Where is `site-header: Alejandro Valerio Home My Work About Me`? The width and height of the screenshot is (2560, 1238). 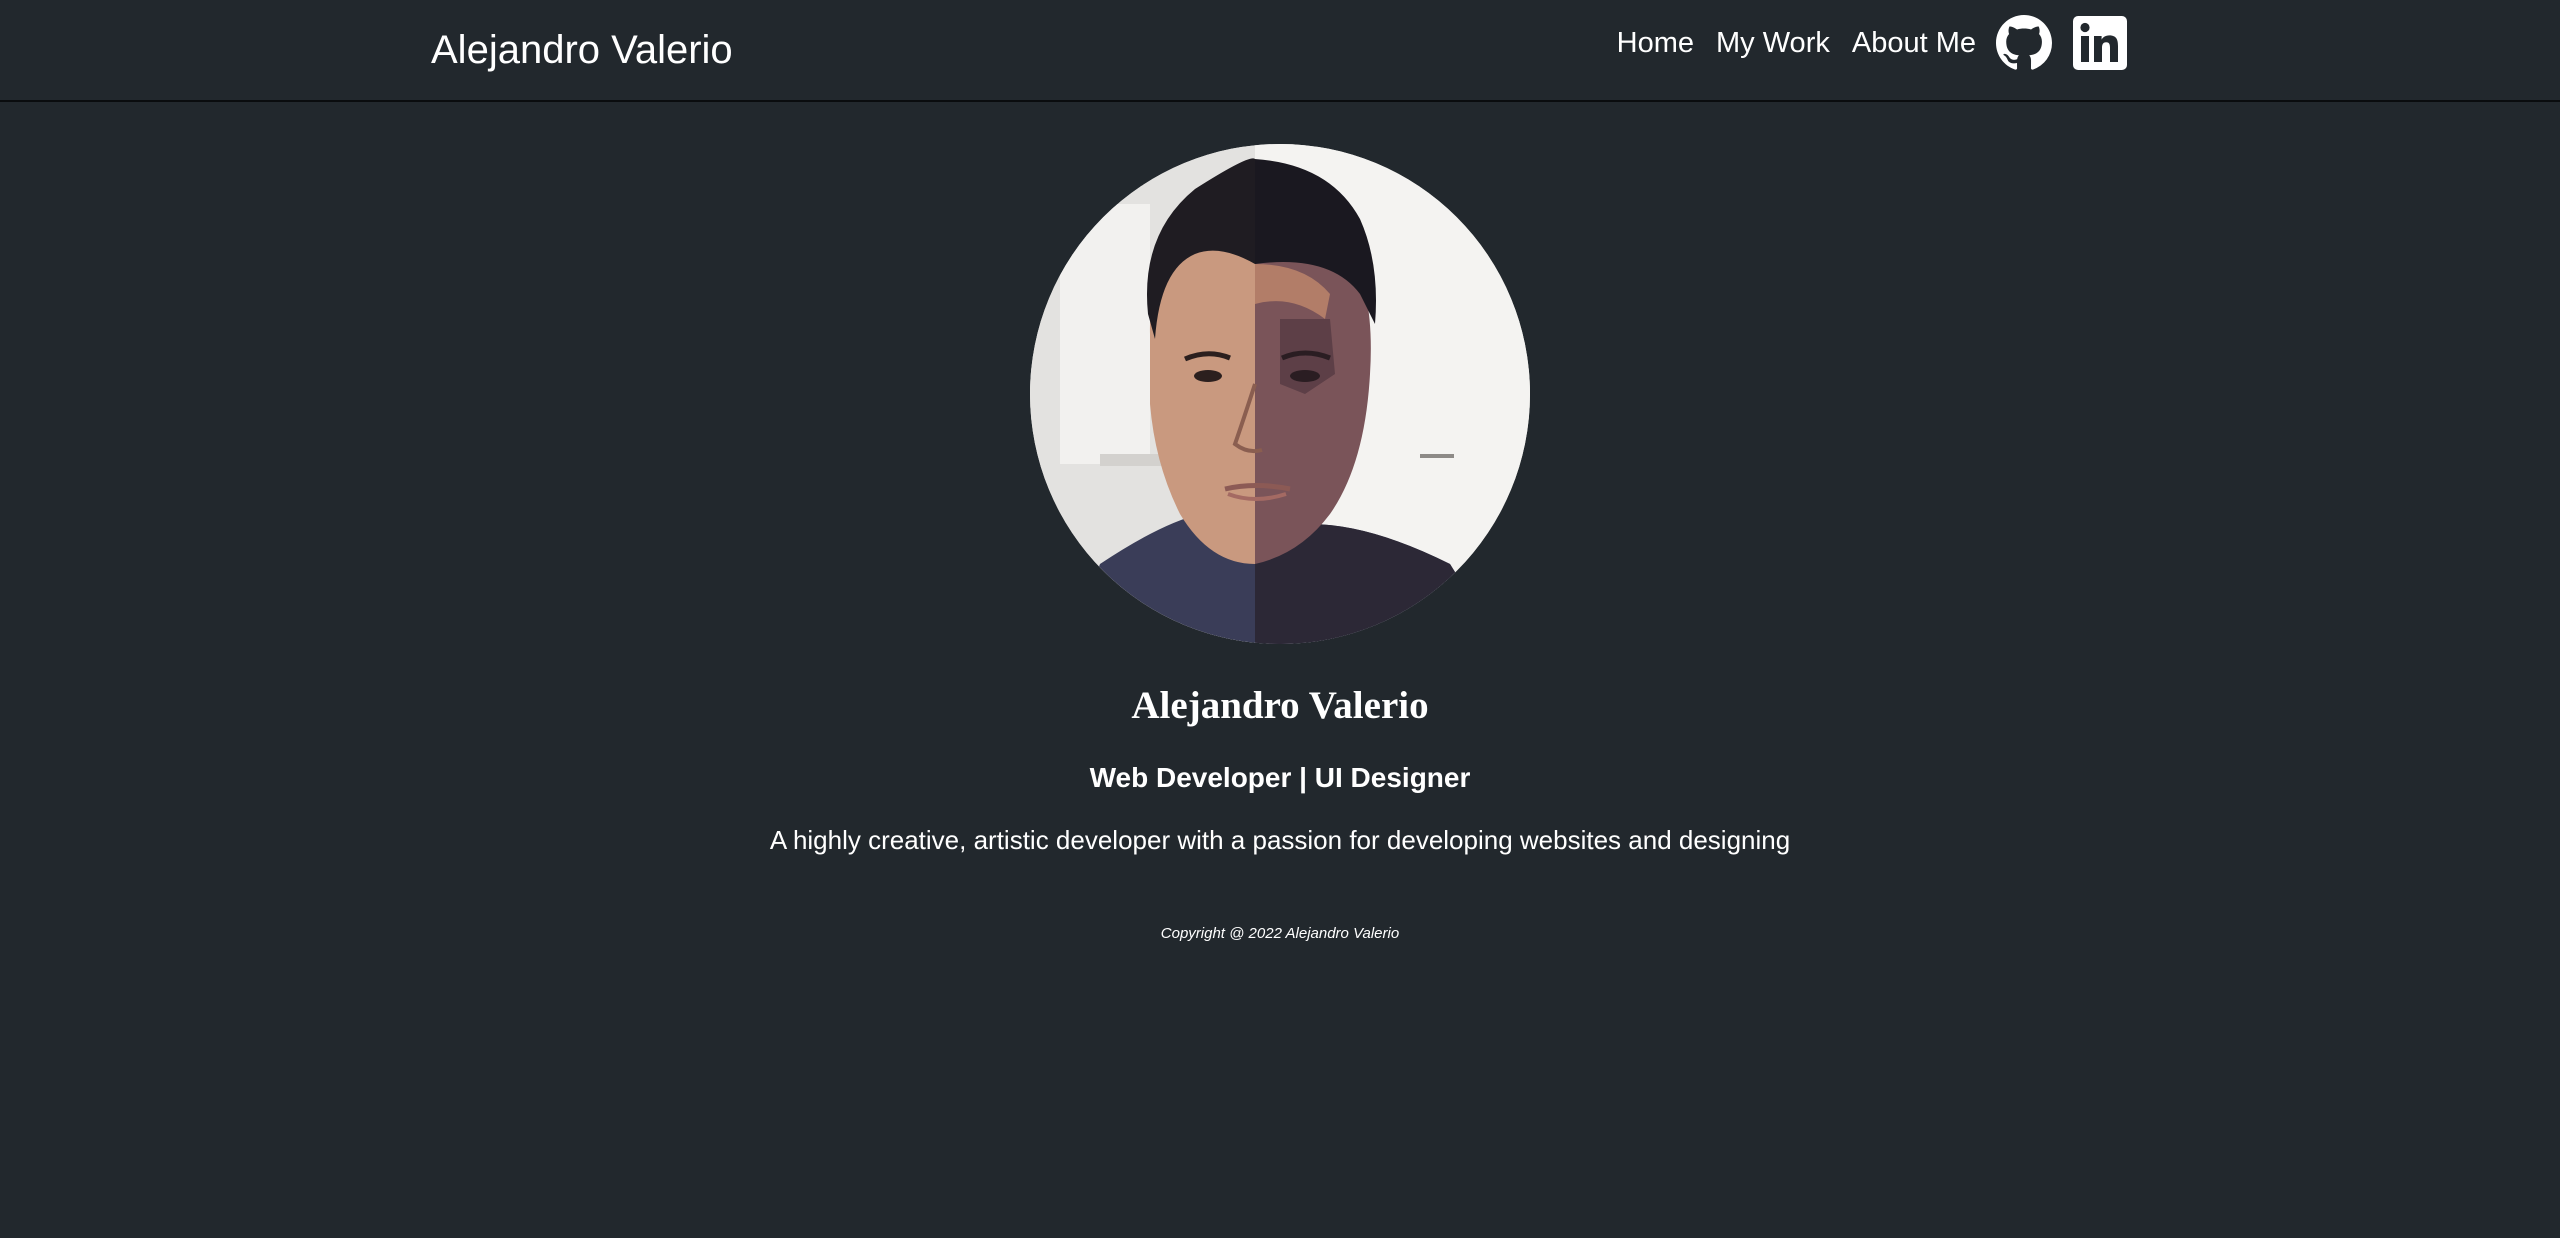 site-header: Alejandro Valerio Home My Work About Me is located at coordinates (1280, 51).